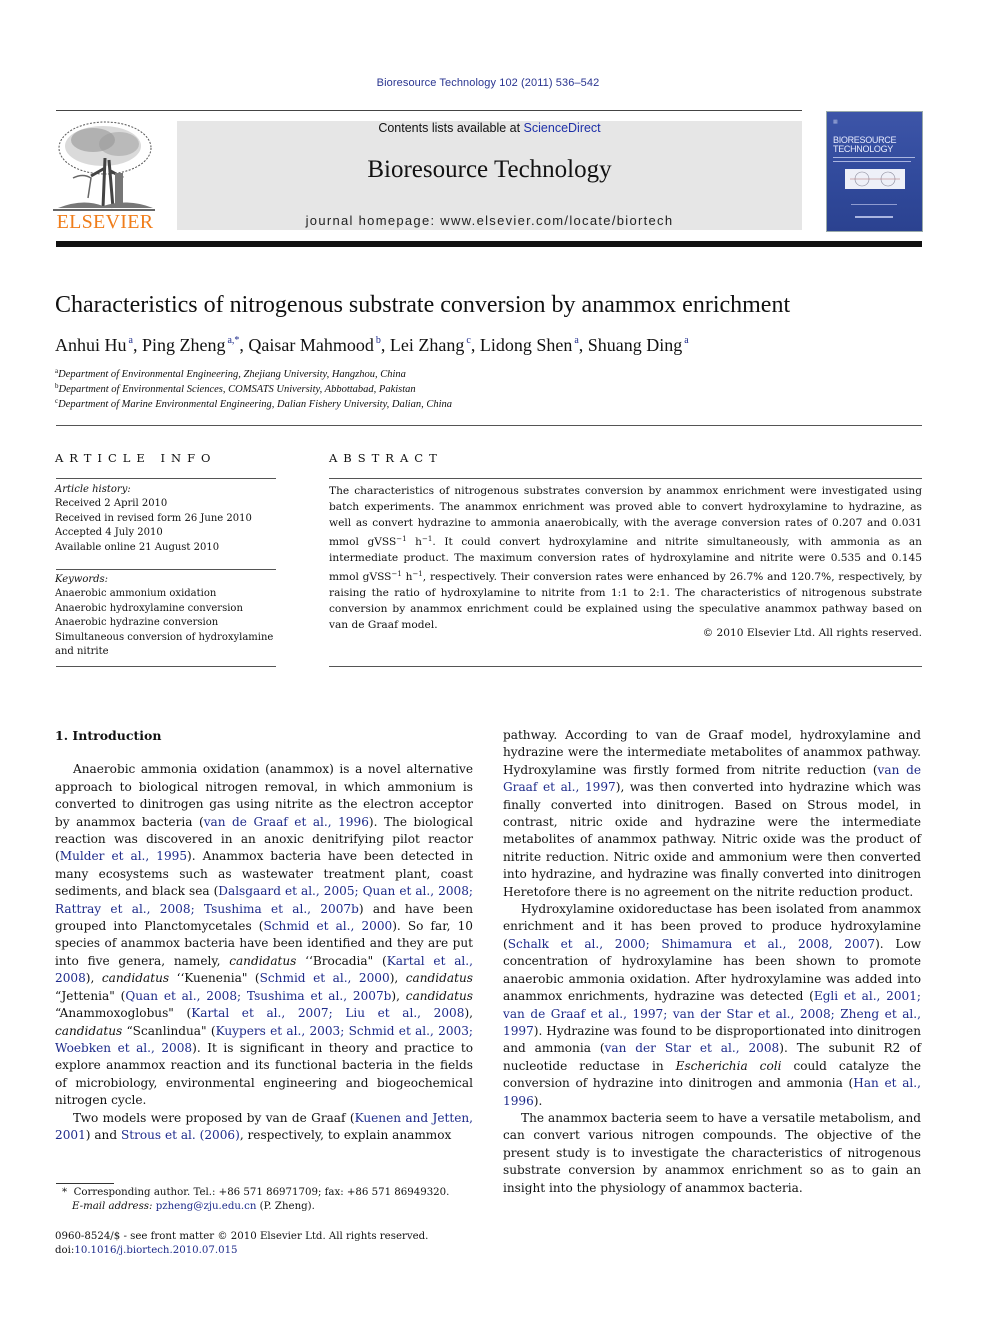 The image size is (992, 1323). I want to click on citation-link: Mulder et al., 1995, so click(123, 856).